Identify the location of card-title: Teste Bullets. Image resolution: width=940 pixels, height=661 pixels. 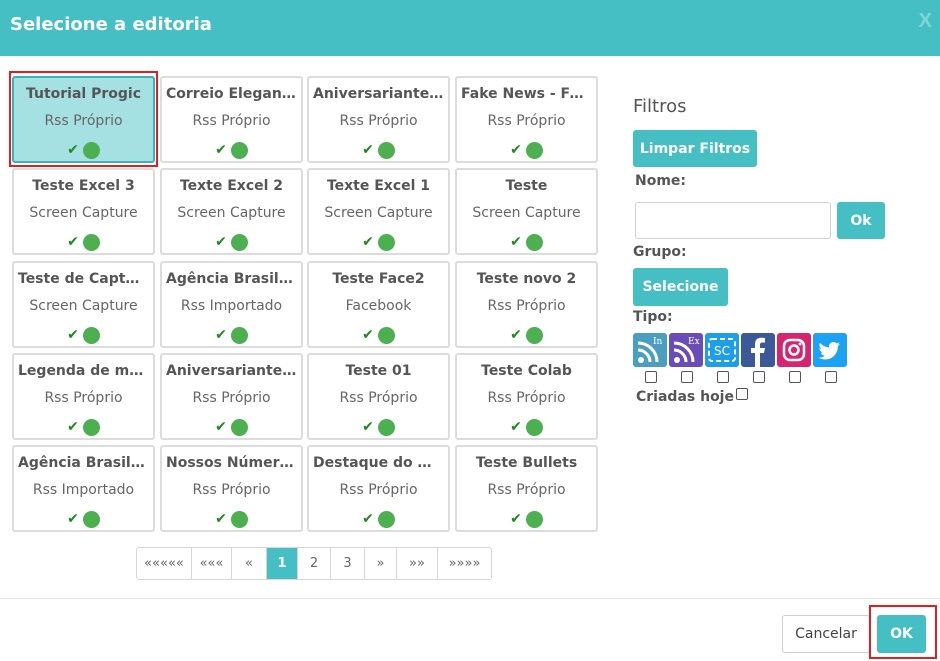
(526, 463).